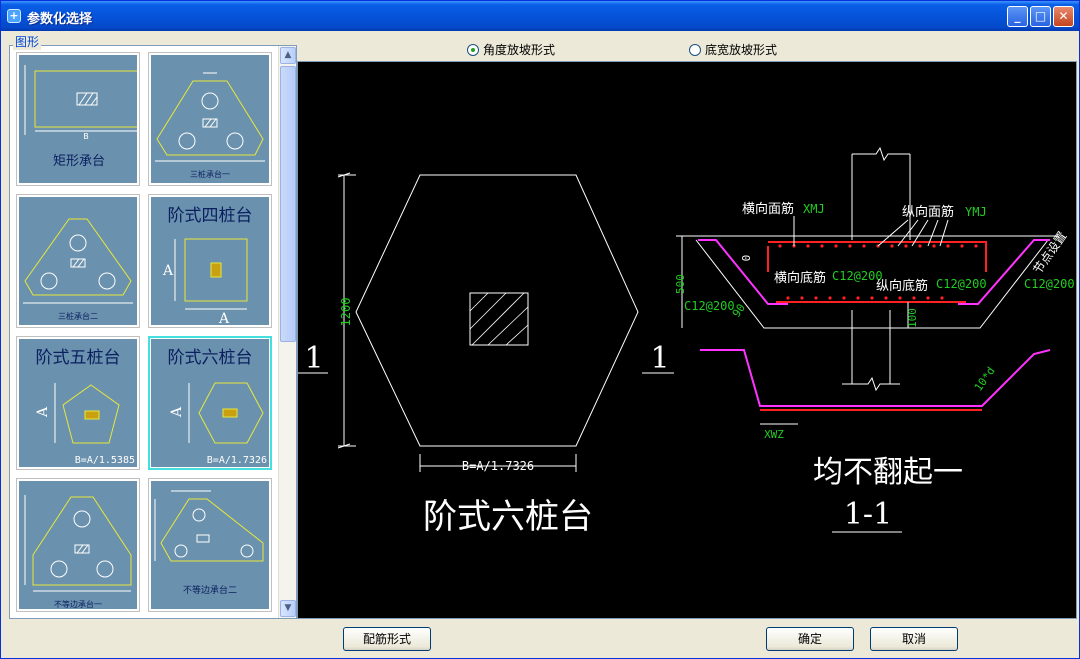  Describe the element at coordinates (79, 161) in the screenshot. I see `thumb-caption: 矩形承台` at that location.